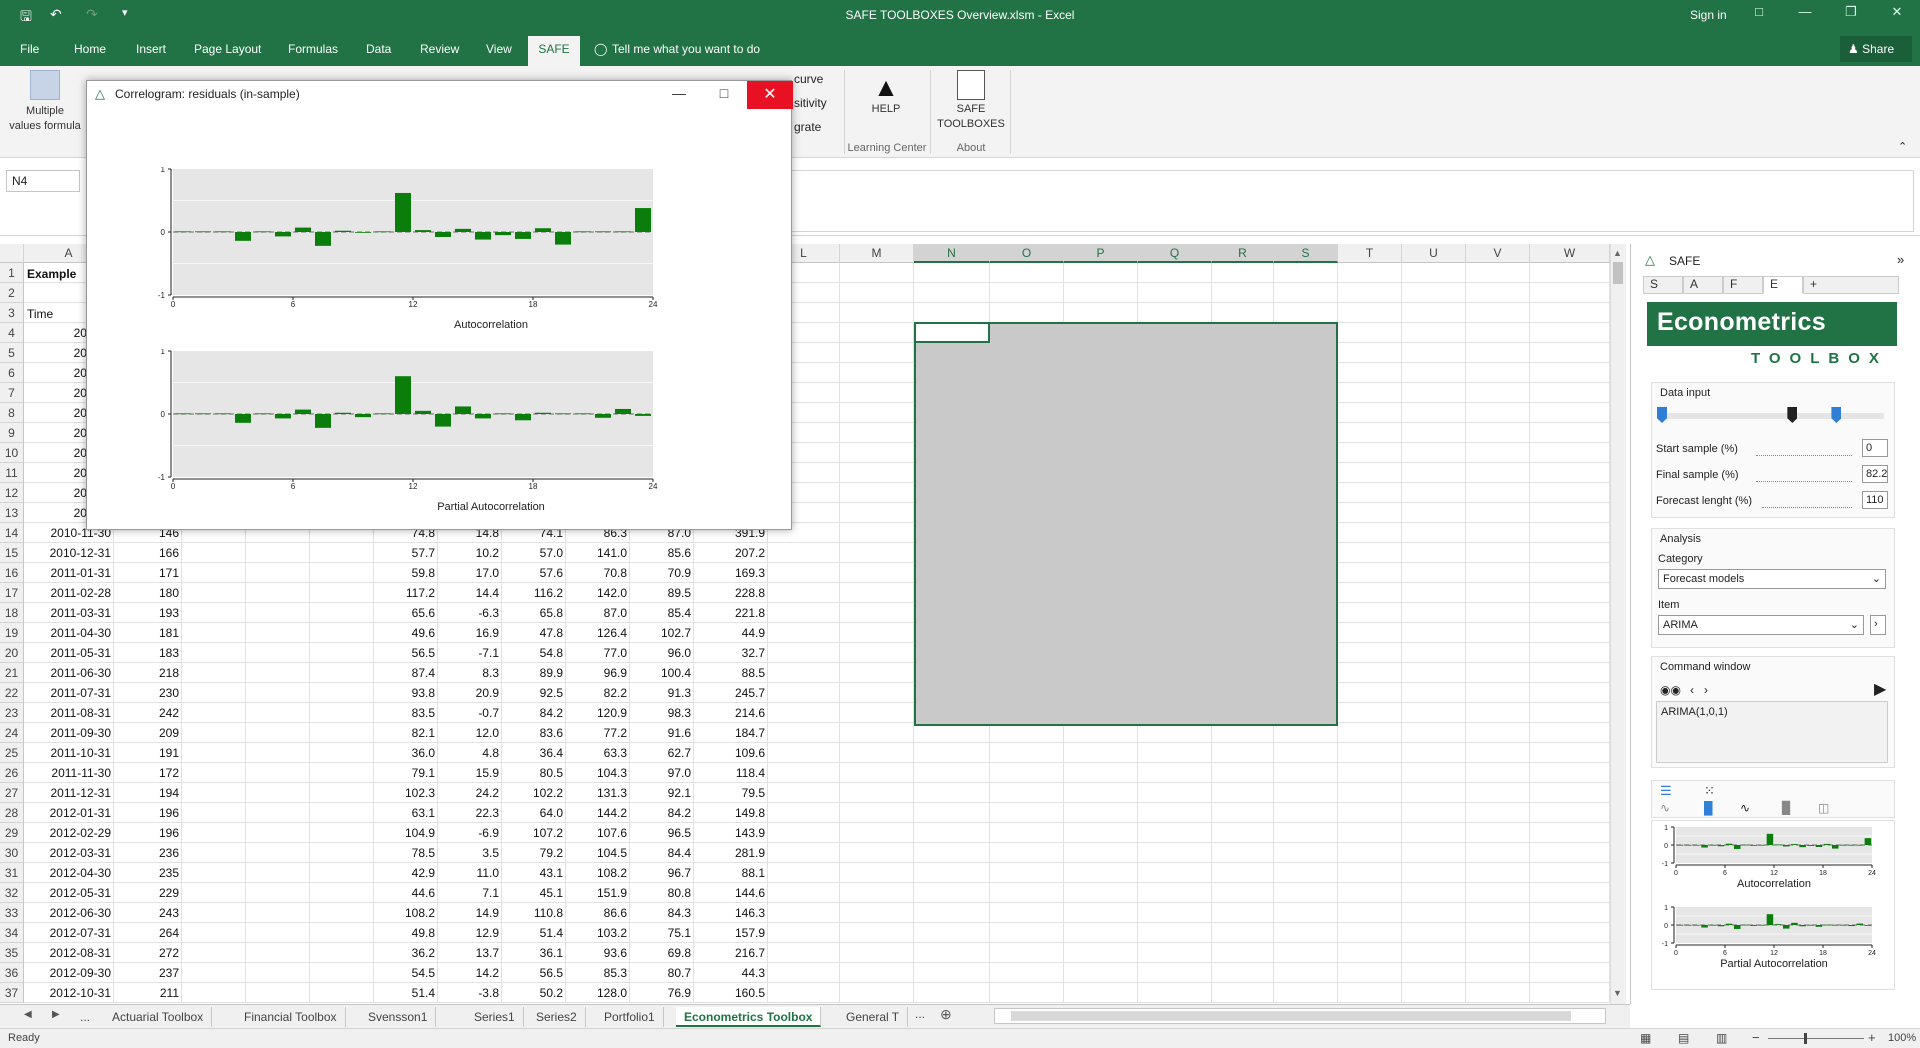 This screenshot has width=1920, height=1048. Describe the element at coordinates (1772, 732) in the screenshot. I see `command-textarea: ARIMA(1,0,1)` at that location.